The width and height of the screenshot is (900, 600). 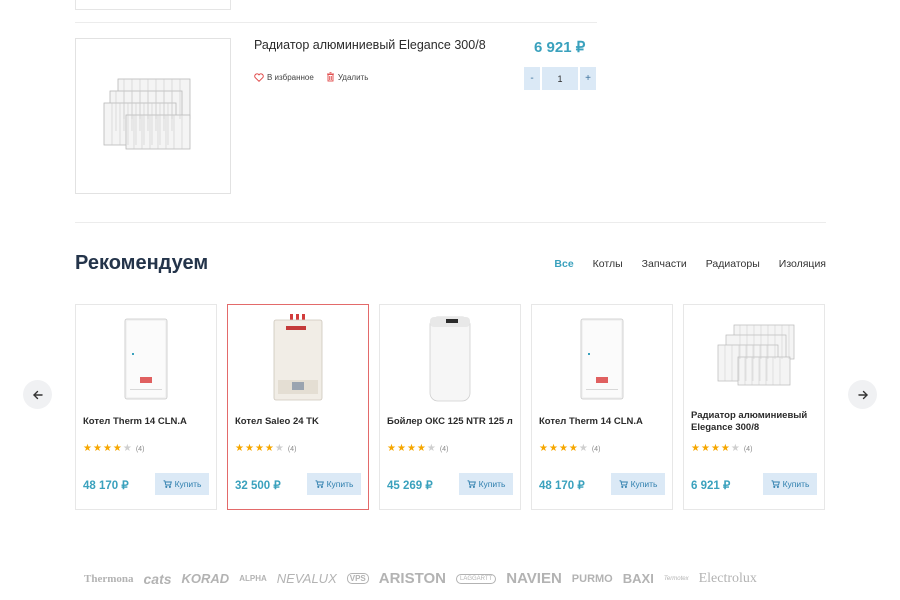 What do you see at coordinates (733, 264) in the screenshot?
I see `filter-radiators: Радиаторы` at bounding box center [733, 264].